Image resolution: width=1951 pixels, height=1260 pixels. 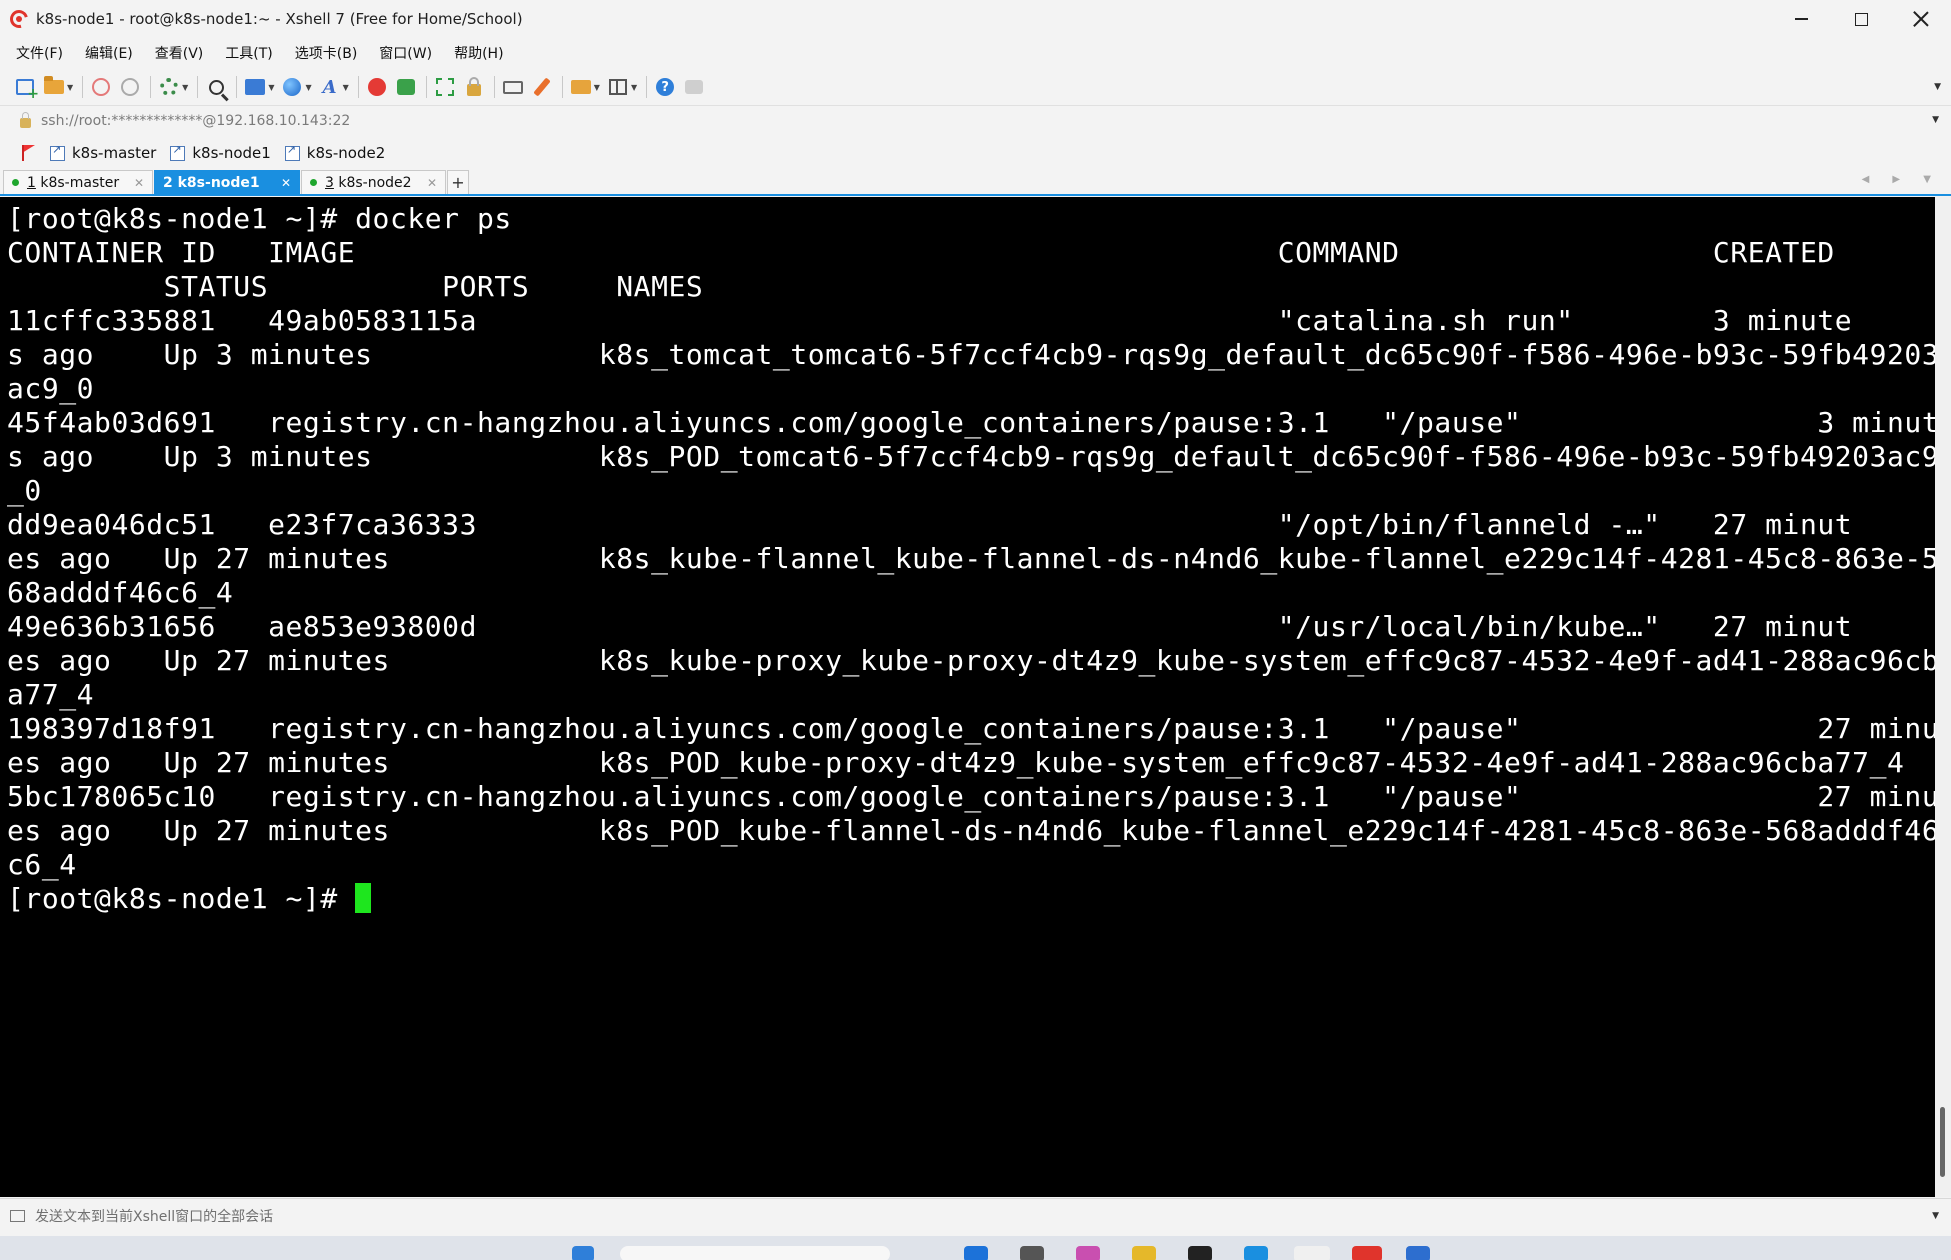 I want to click on layout-icon, so click(x=617, y=87).